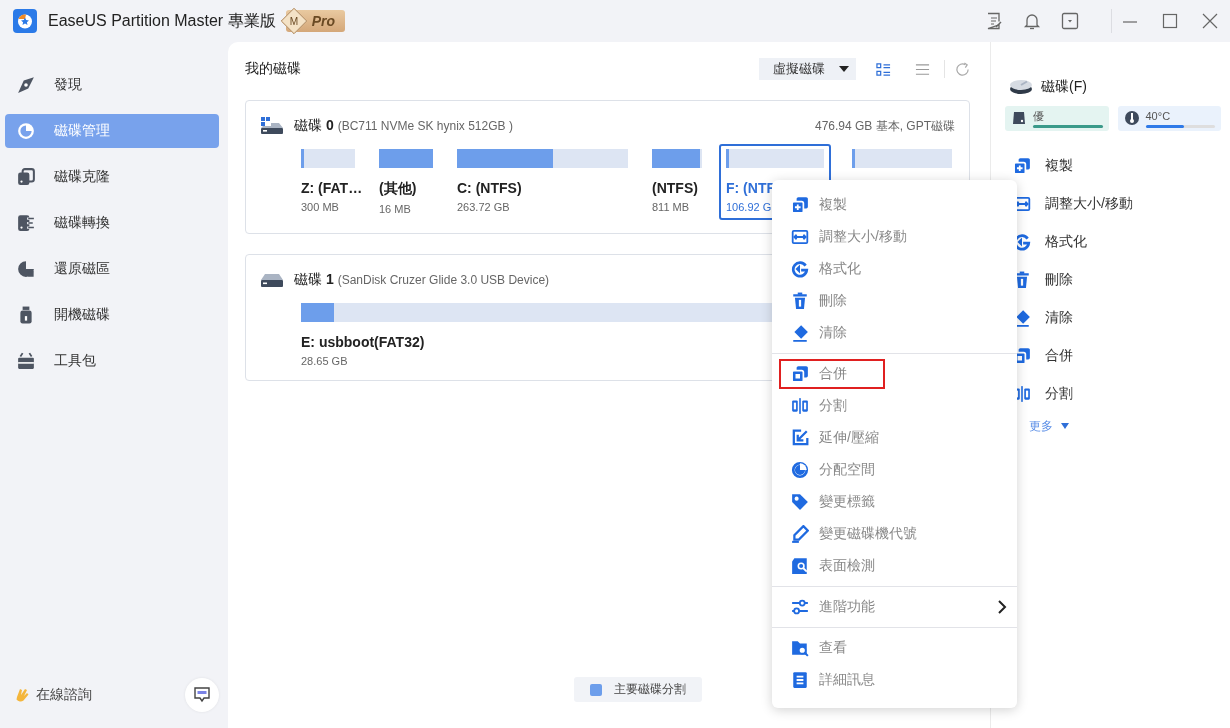  What do you see at coordinates (162, 20) in the screenshot?
I see `window-title: EaseUS Partition Master 專業版` at bounding box center [162, 20].